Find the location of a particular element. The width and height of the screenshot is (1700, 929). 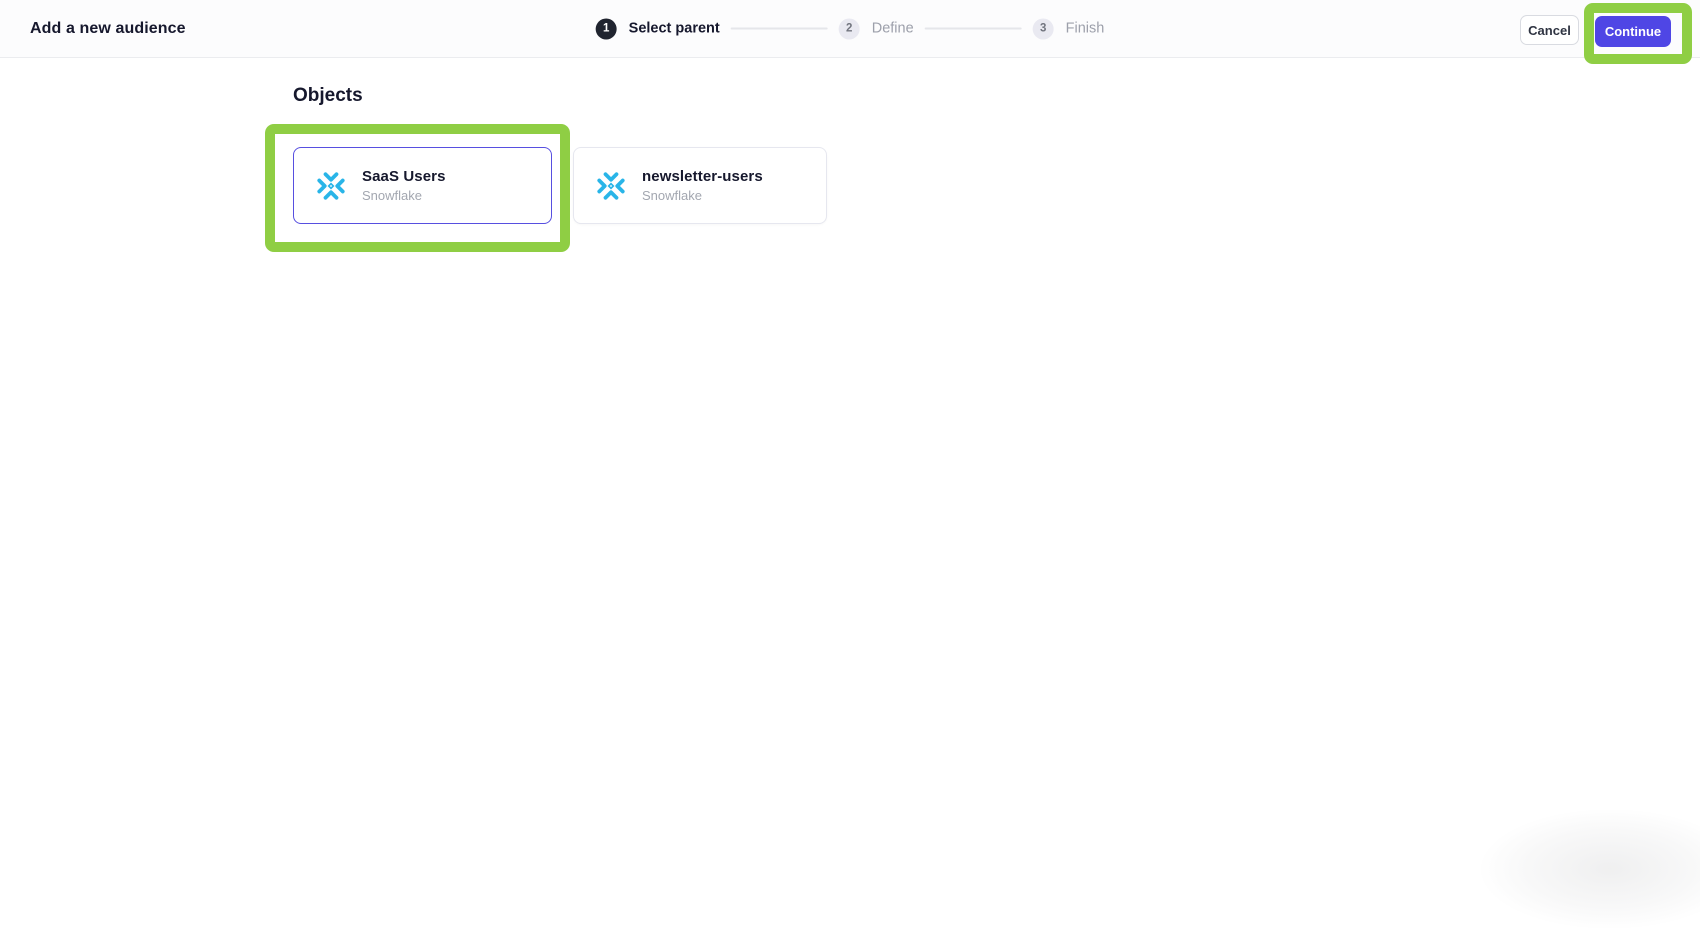

wizard-stepper: 1 Select parent 2 Define 3 Finish is located at coordinates (850, 28).